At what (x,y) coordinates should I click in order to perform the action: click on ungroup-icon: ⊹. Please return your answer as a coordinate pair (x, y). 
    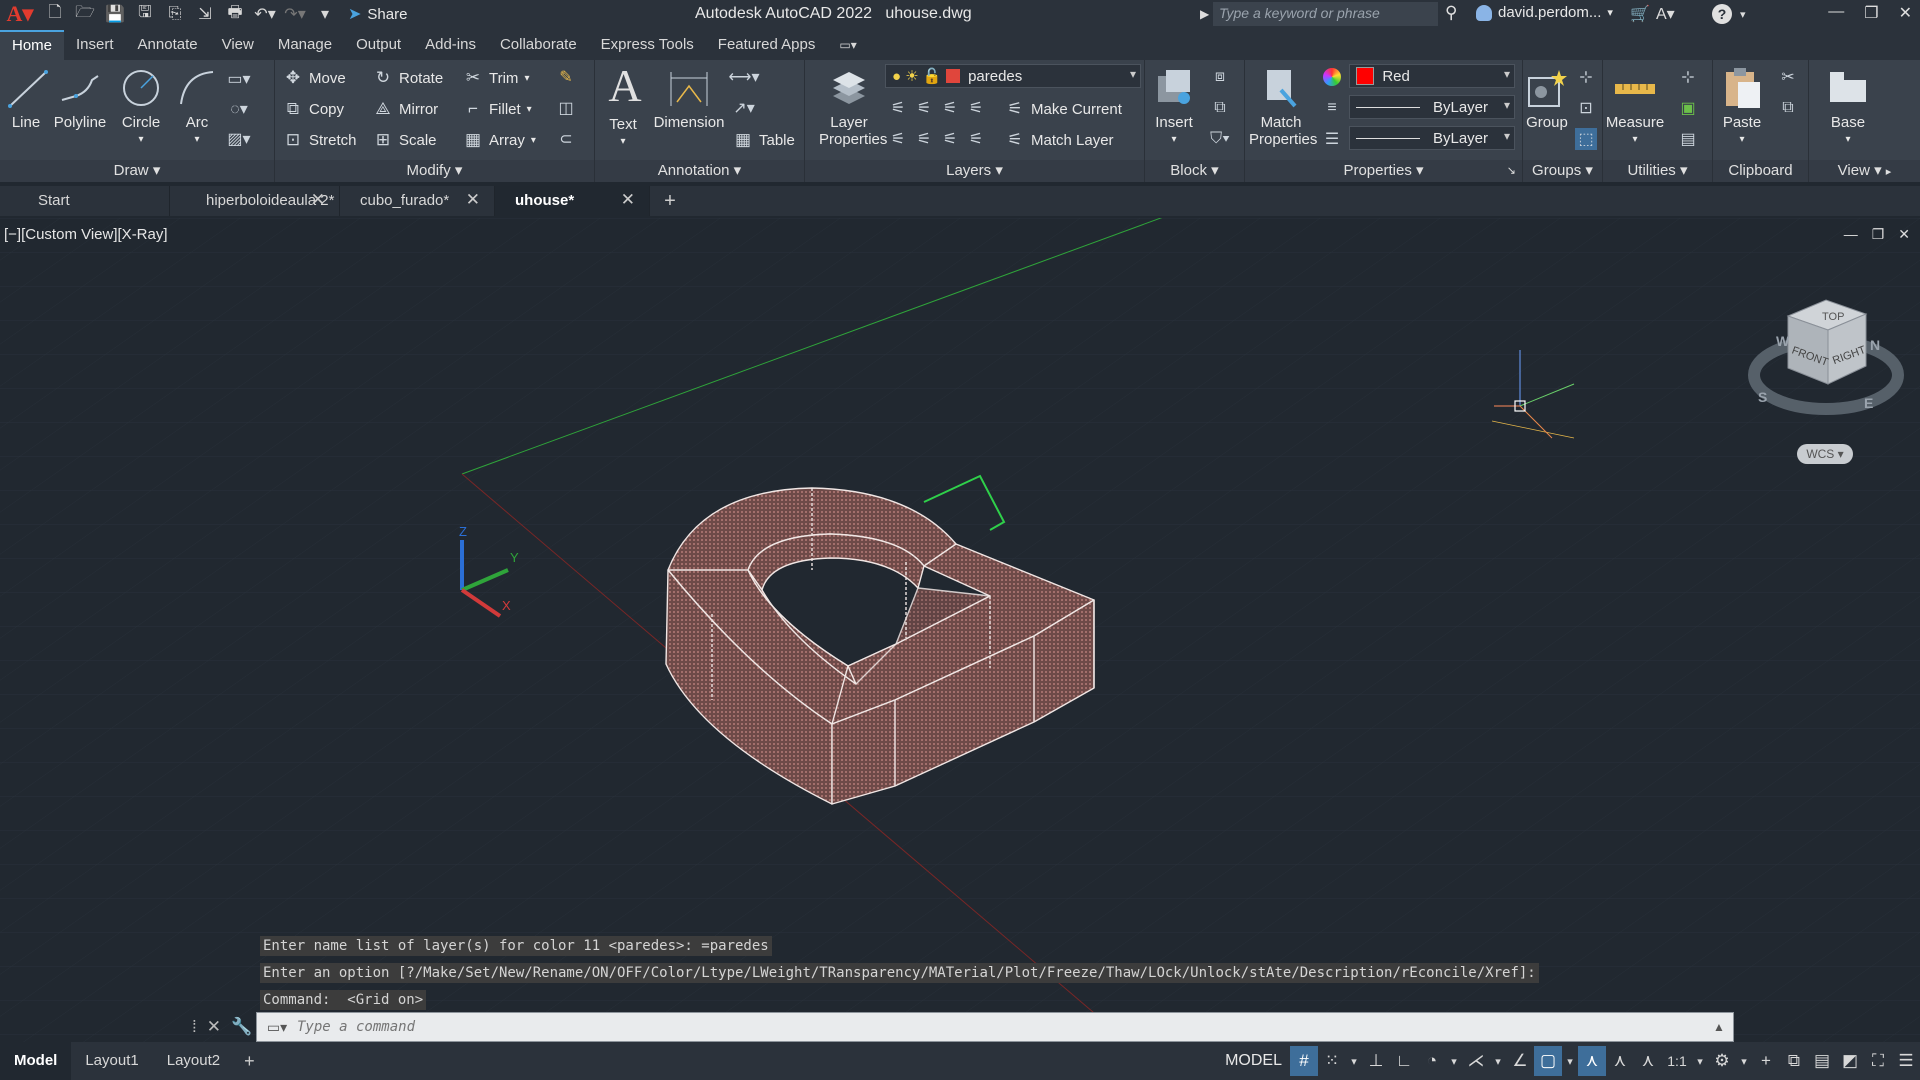
    Looking at the image, I should click on (1586, 77).